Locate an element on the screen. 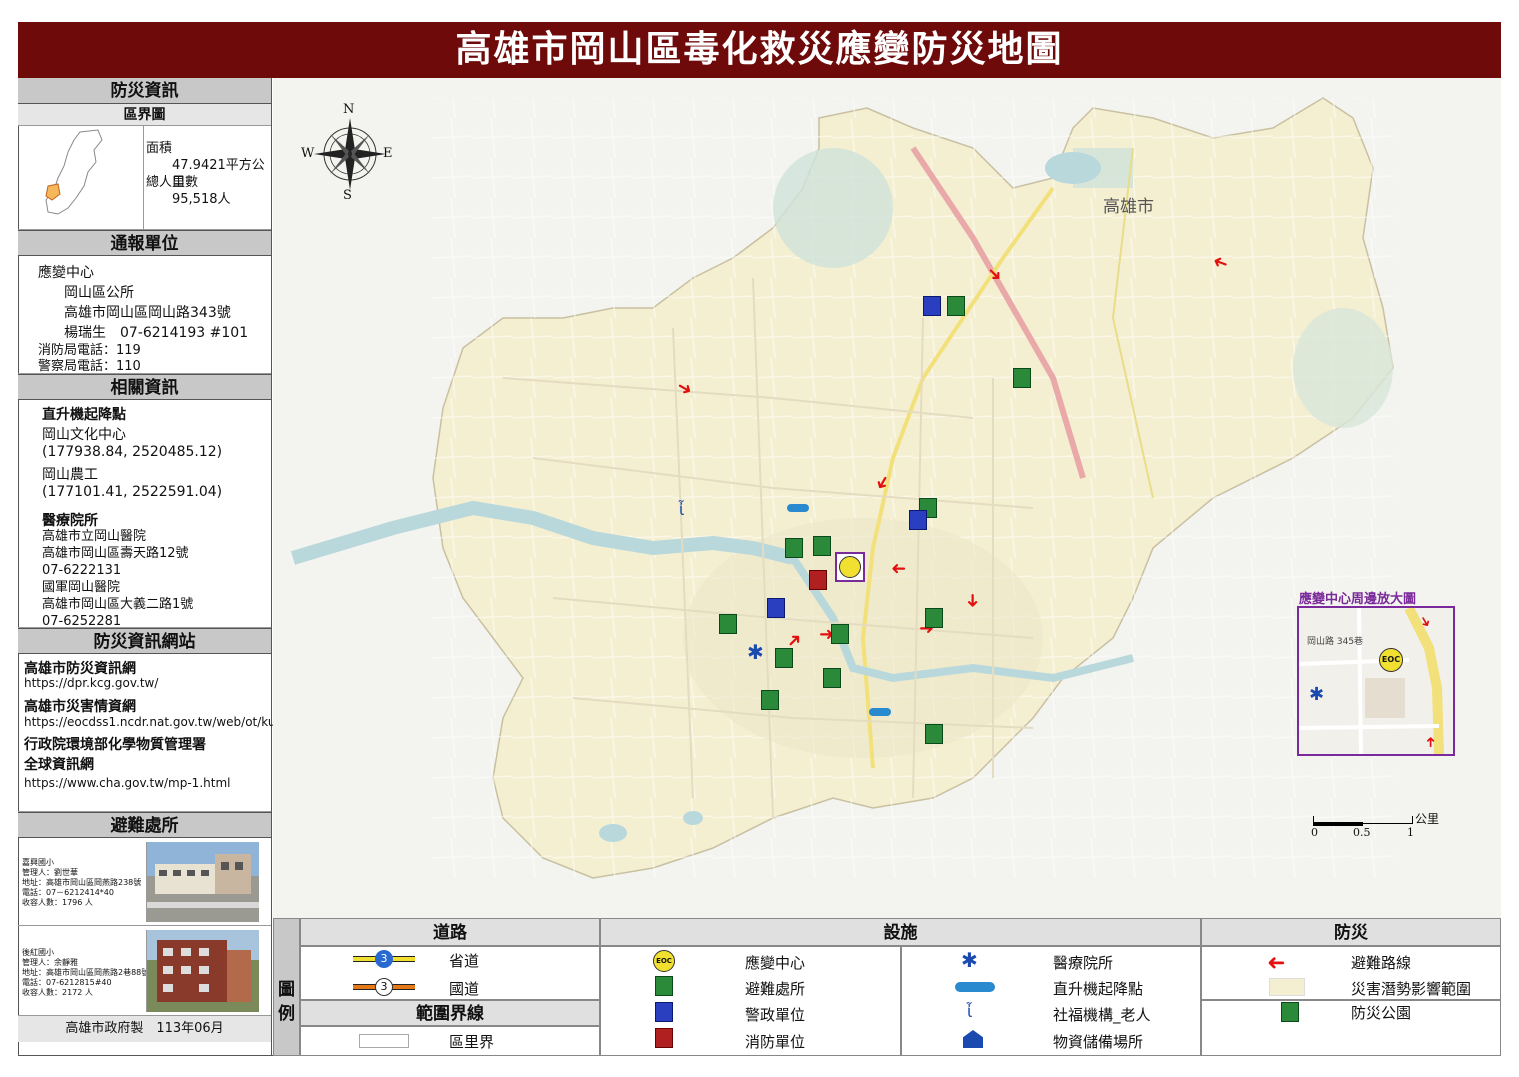  shelter-2-phone: 電話：07-6212815#40 is located at coordinates (67, 982).